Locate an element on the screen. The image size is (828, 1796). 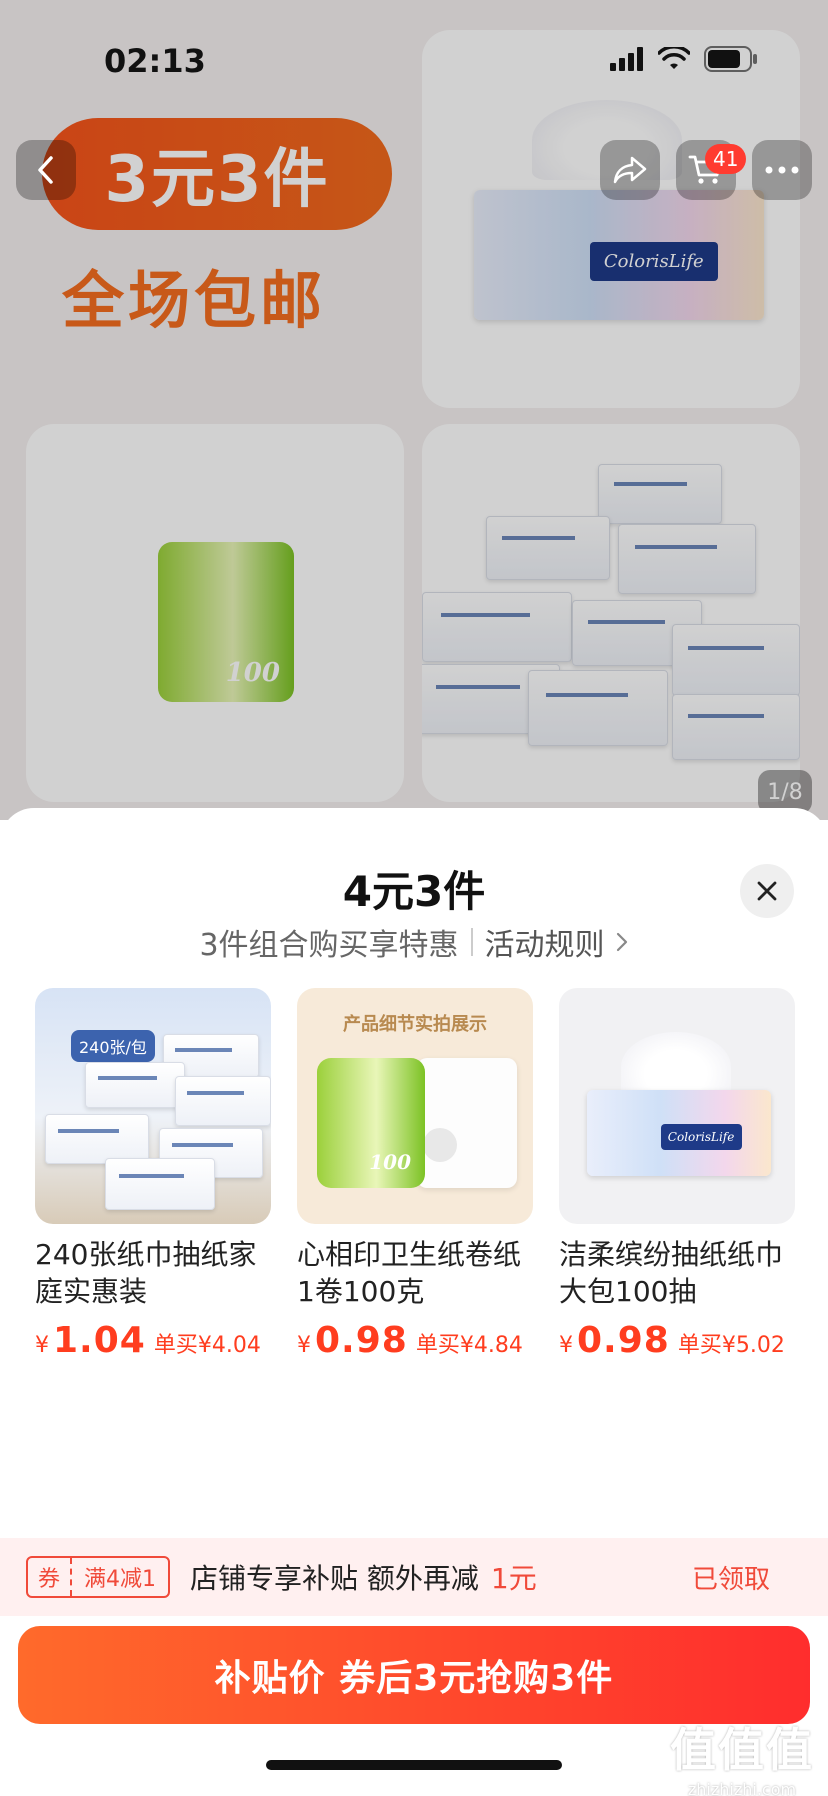
status-icons is located at coordinates (684, 59).